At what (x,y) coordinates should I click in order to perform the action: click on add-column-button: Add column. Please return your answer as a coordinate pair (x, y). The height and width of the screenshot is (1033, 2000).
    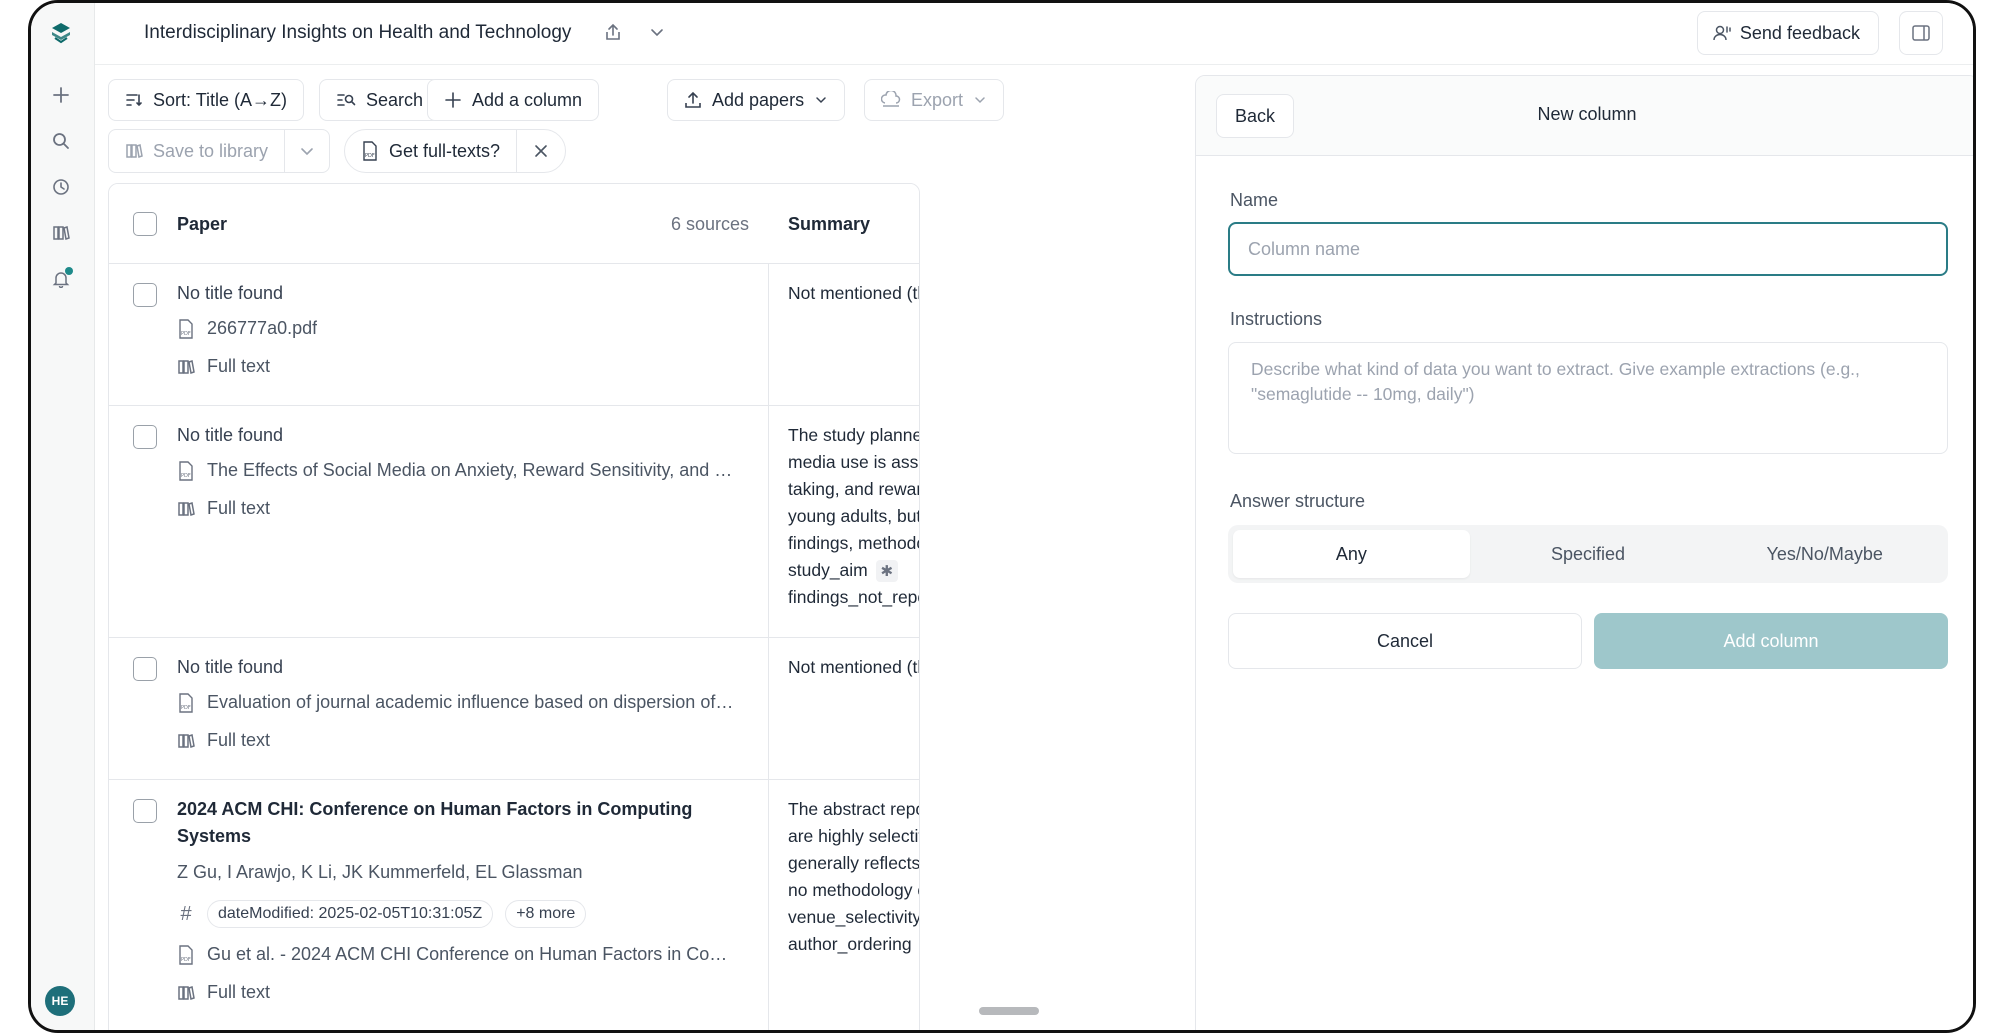
    Looking at the image, I should click on (1771, 641).